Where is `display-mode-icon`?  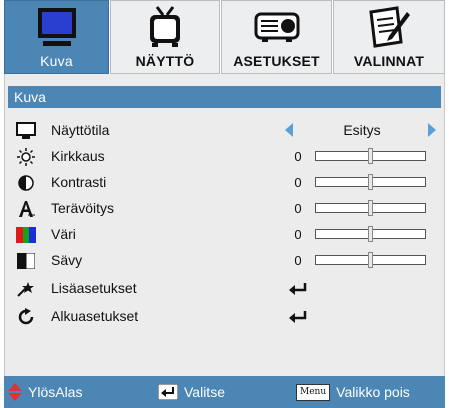
display-mode-icon is located at coordinates (26, 131).